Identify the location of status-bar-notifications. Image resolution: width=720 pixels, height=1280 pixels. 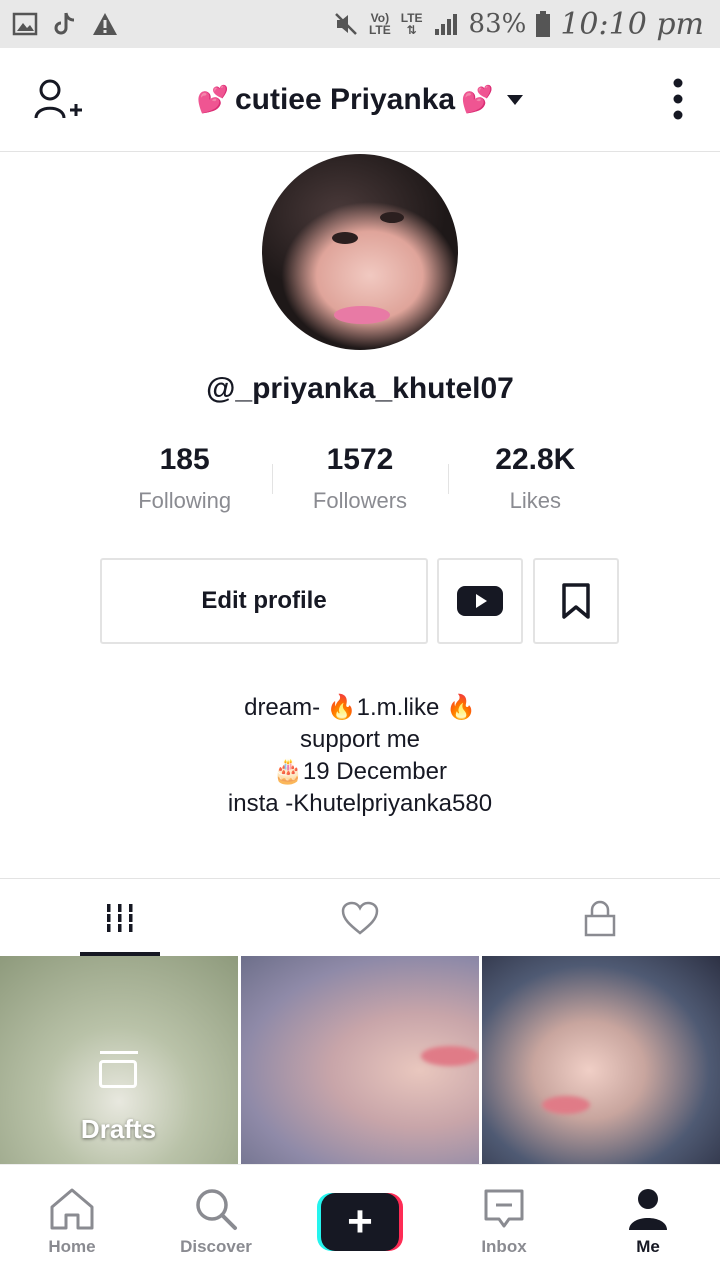
(65, 24).